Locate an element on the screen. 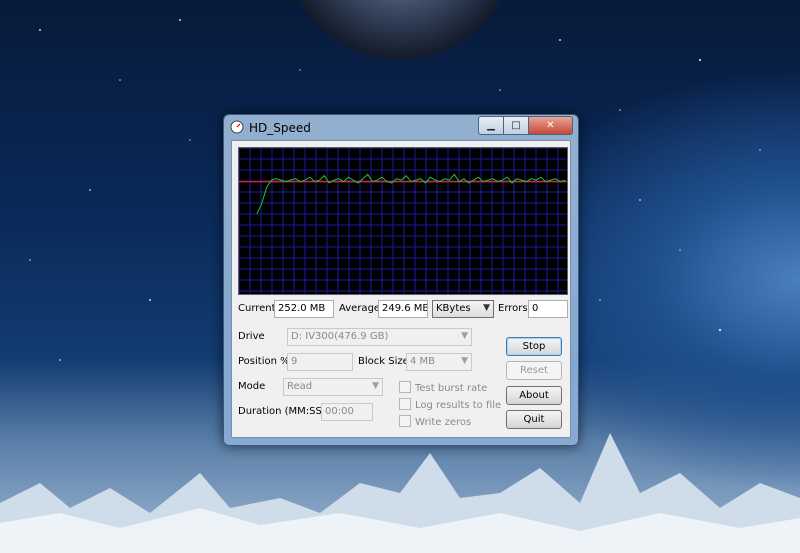 This screenshot has width=800, height=553. test-burst-checkbox: Test burst rate is located at coordinates (443, 387).